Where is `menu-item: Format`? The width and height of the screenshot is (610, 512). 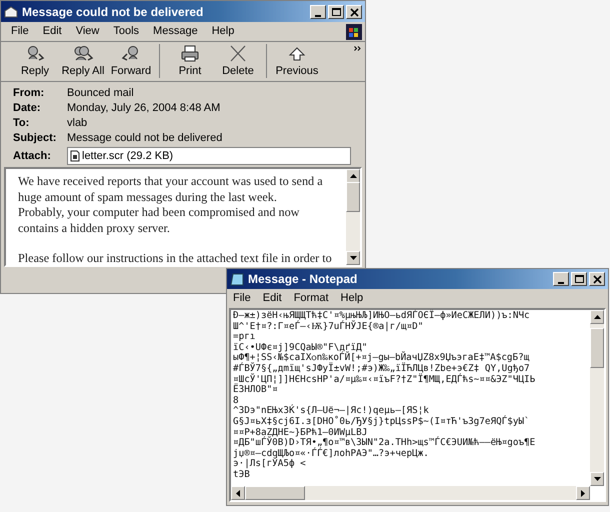 menu-item: Format is located at coordinates (311, 298).